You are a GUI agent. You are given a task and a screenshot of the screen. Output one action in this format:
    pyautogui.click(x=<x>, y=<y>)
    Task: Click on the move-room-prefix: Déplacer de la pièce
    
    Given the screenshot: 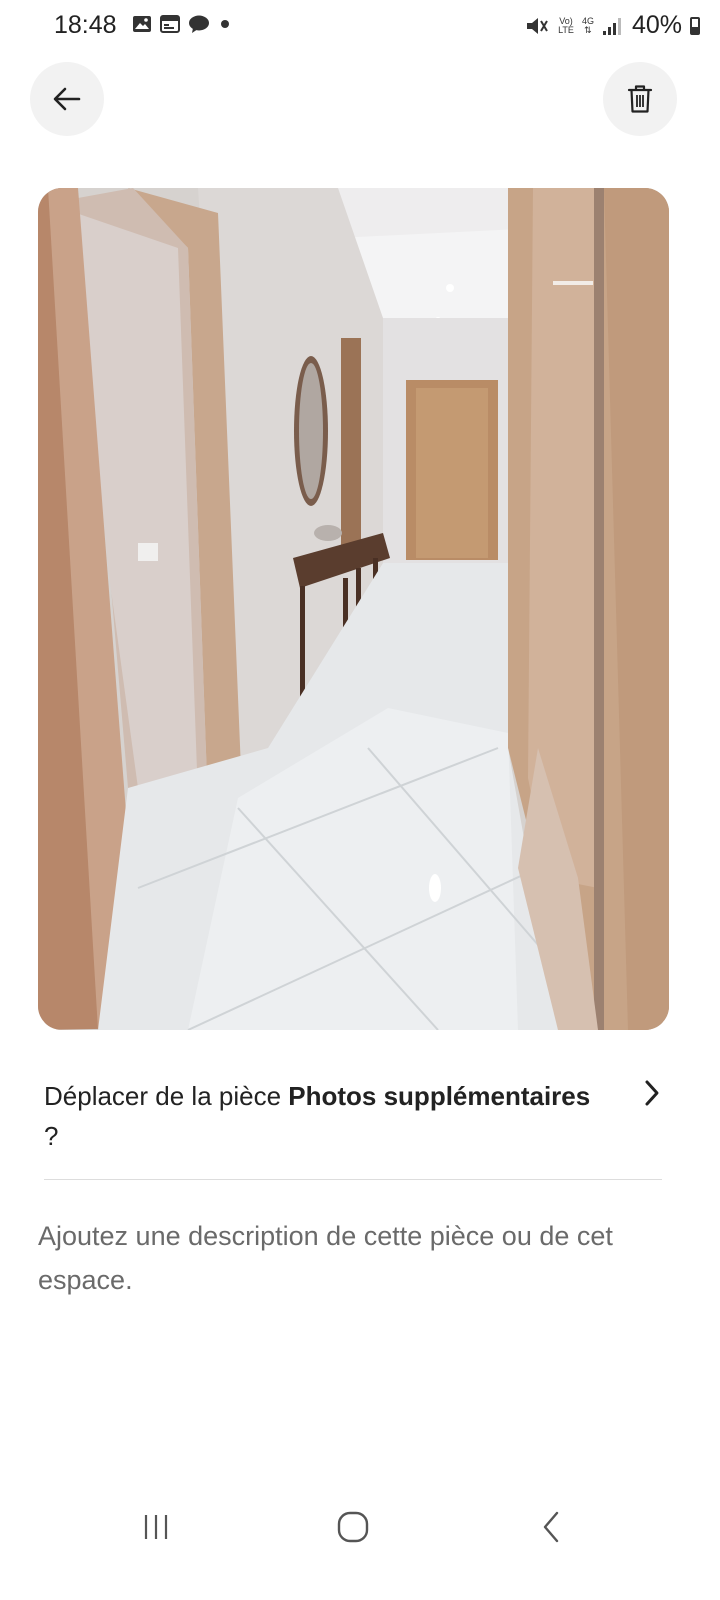 What is the action you would take?
    pyautogui.click(x=166, y=1096)
    